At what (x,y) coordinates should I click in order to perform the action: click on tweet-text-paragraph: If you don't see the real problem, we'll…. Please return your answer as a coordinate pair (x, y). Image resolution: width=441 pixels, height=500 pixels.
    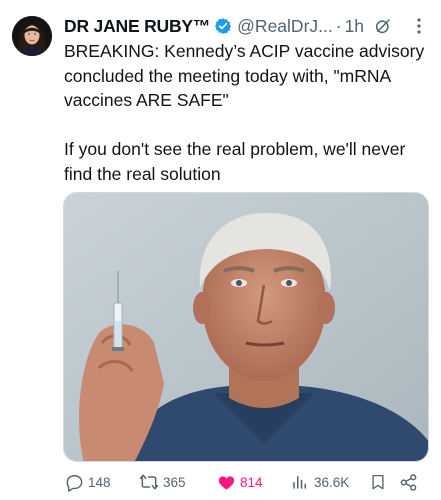
    Looking at the image, I should click on (235, 161).